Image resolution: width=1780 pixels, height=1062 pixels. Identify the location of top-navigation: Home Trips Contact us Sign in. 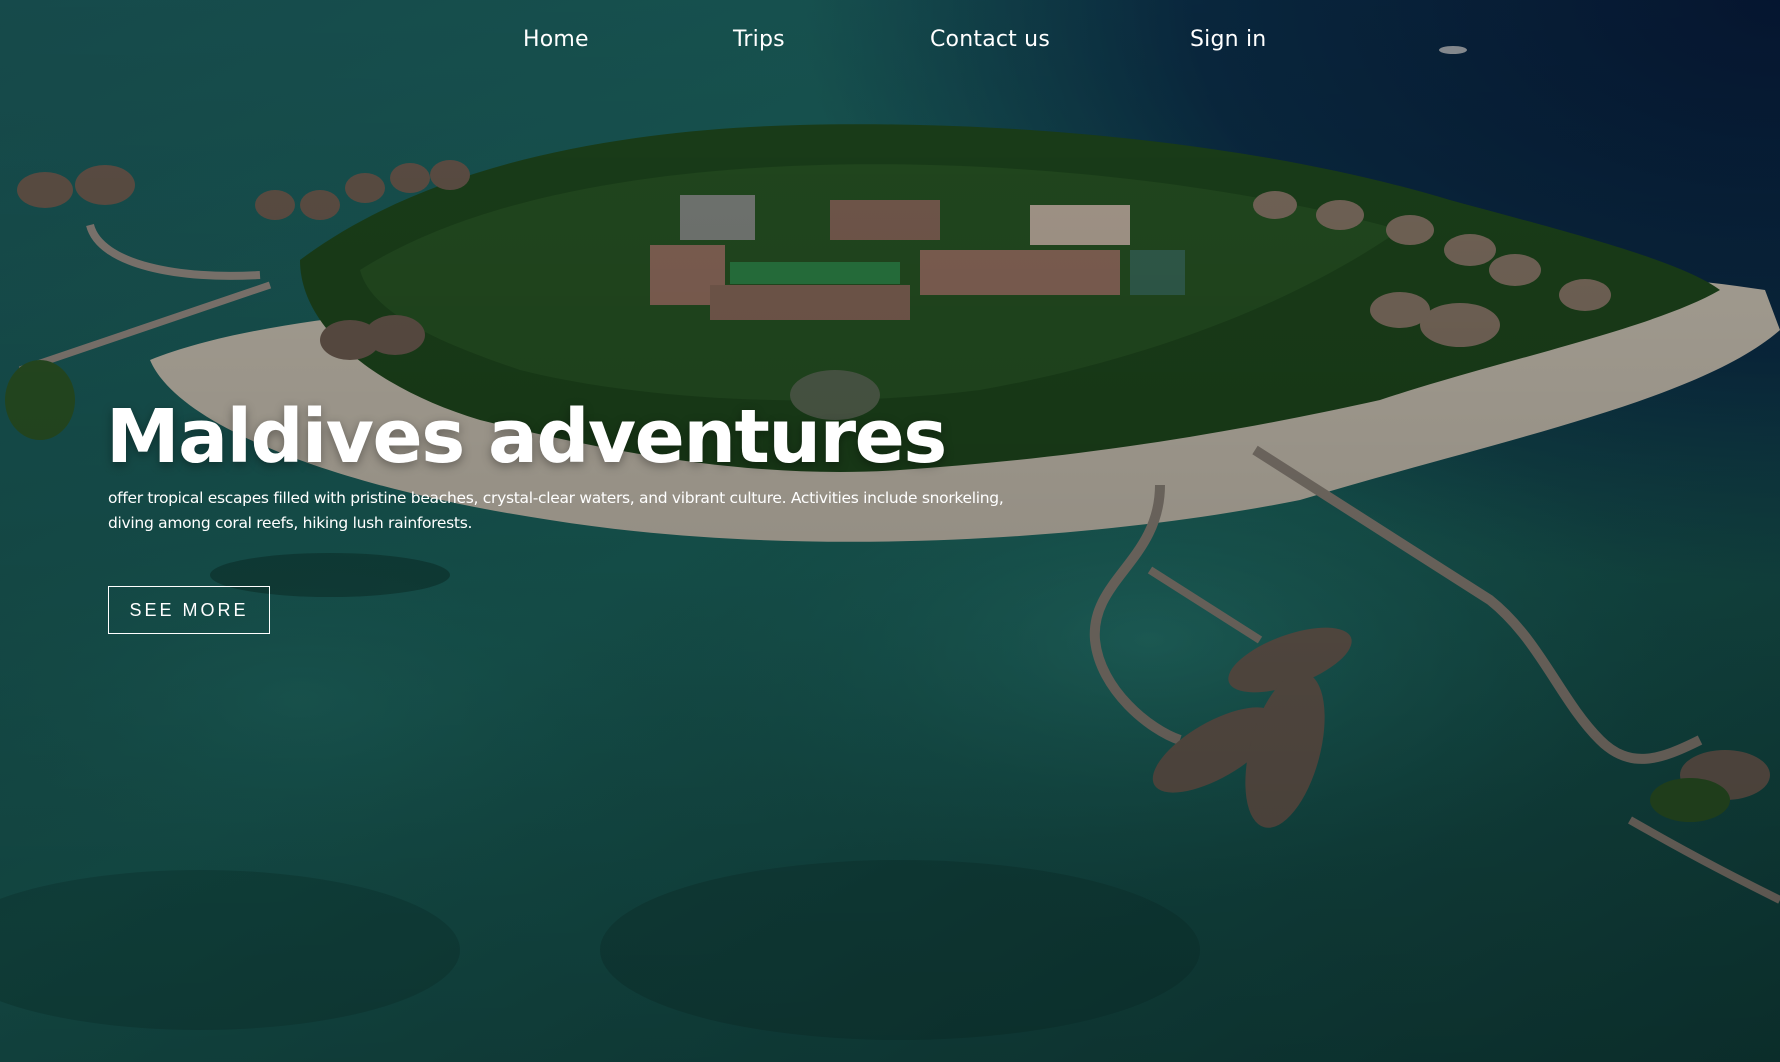
(890, 42).